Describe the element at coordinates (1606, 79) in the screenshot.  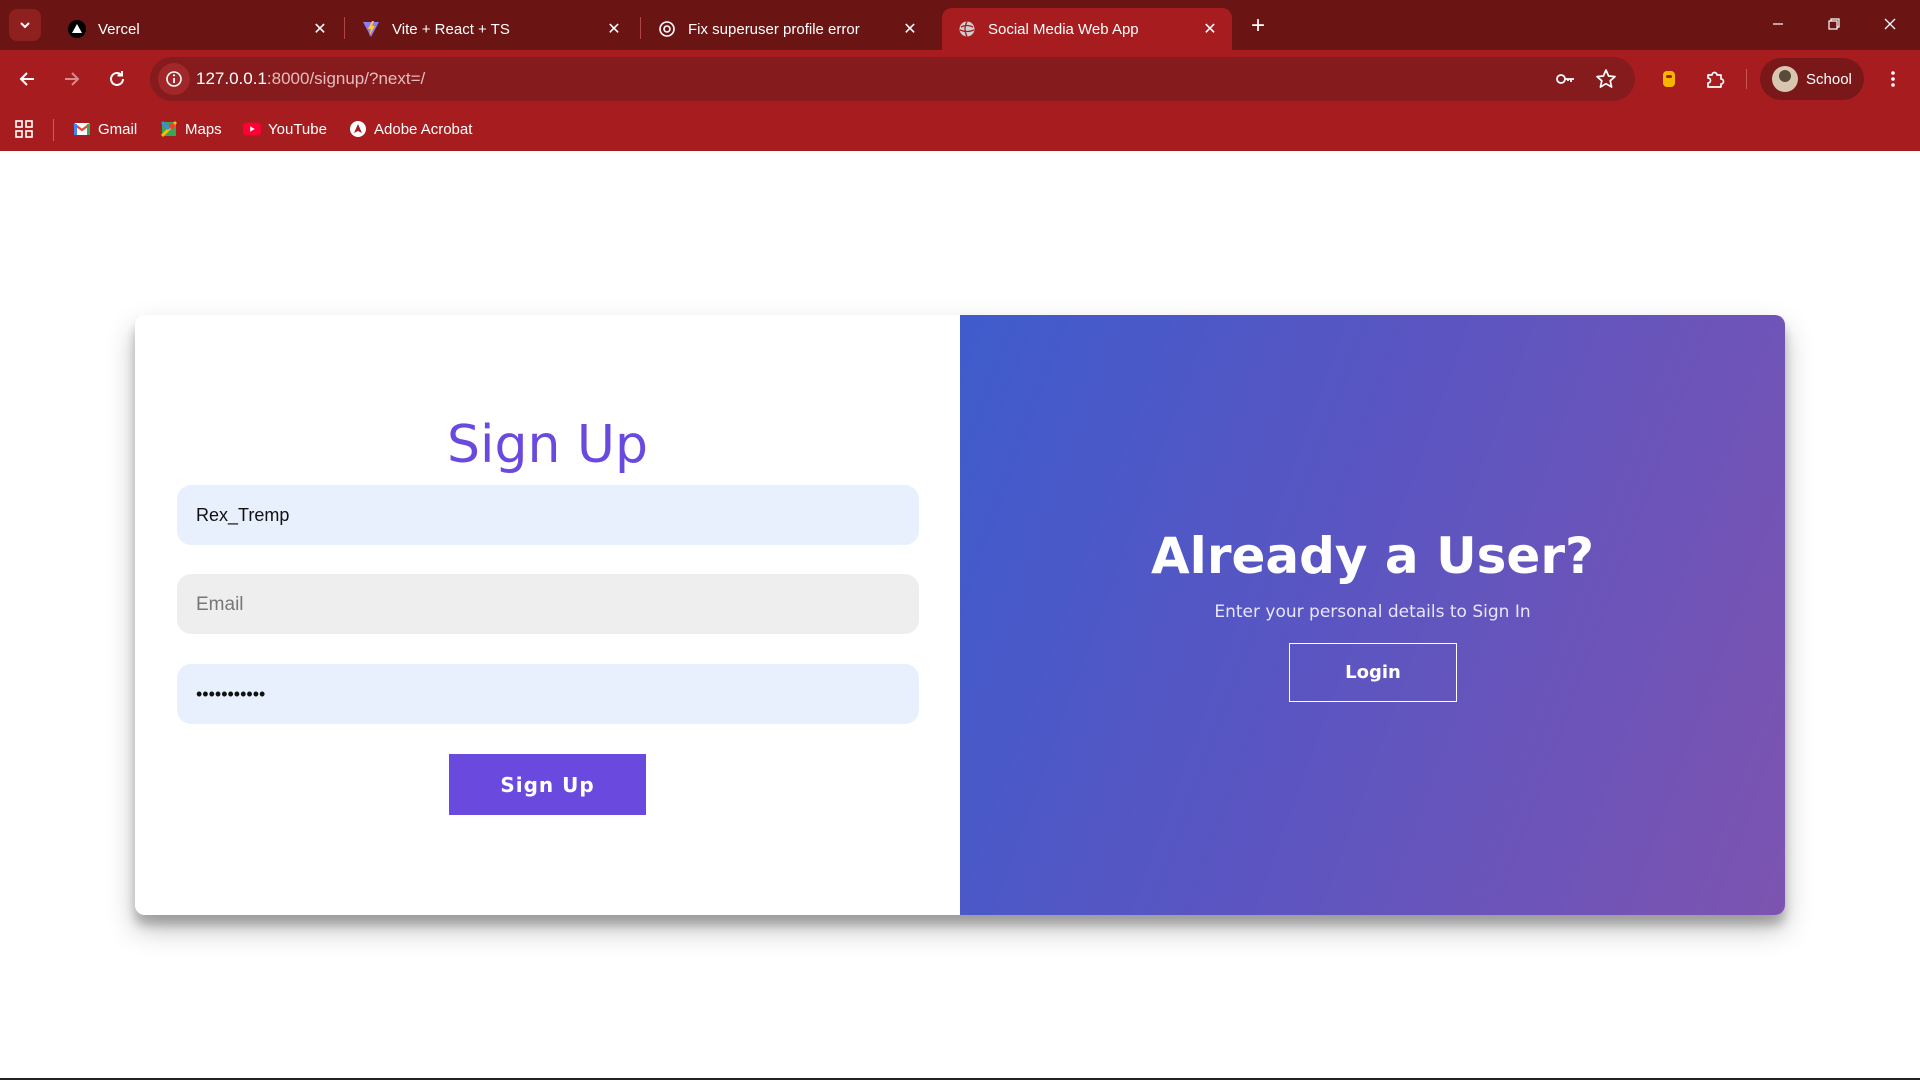
I see `bookmark-star-icon` at that location.